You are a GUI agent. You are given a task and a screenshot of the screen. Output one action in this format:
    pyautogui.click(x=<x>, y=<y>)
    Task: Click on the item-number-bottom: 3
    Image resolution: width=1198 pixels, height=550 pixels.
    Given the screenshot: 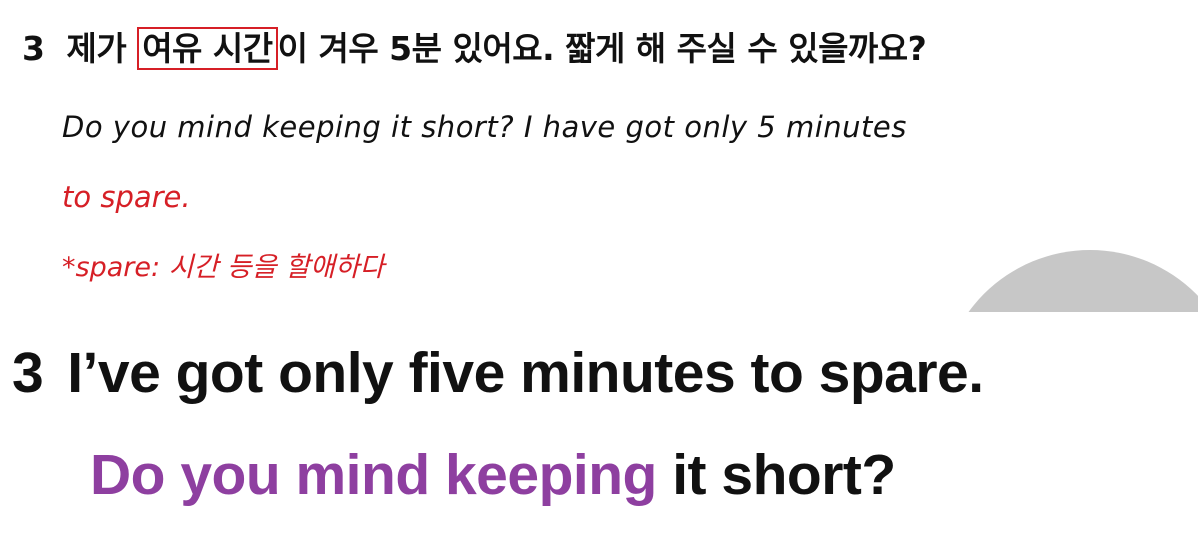 What is the action you would take?
    pyautogui.click(x=28, y=373)
    